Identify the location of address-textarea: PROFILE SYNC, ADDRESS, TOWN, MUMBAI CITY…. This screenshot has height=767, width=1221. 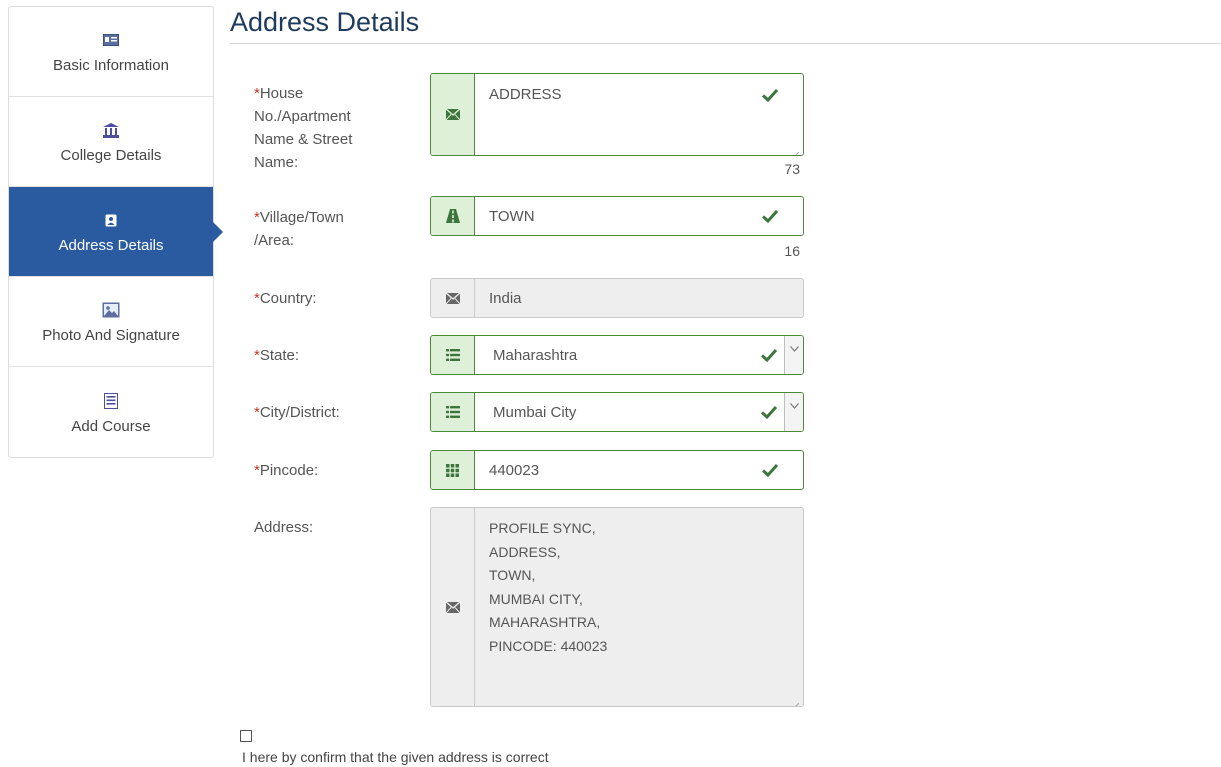
(617, 607).